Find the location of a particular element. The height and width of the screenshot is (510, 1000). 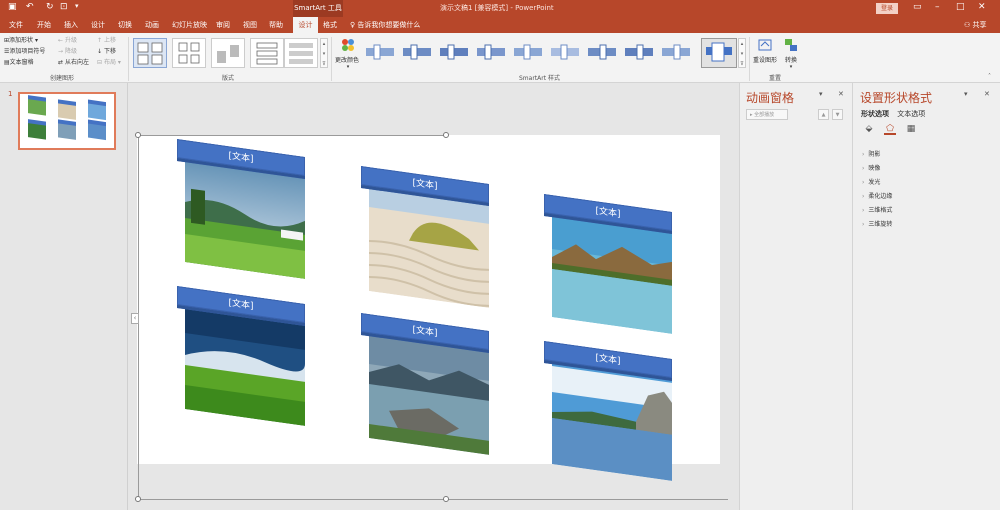

play-all-button: ▸ 全部播放 is located at coordinates (767, 114).